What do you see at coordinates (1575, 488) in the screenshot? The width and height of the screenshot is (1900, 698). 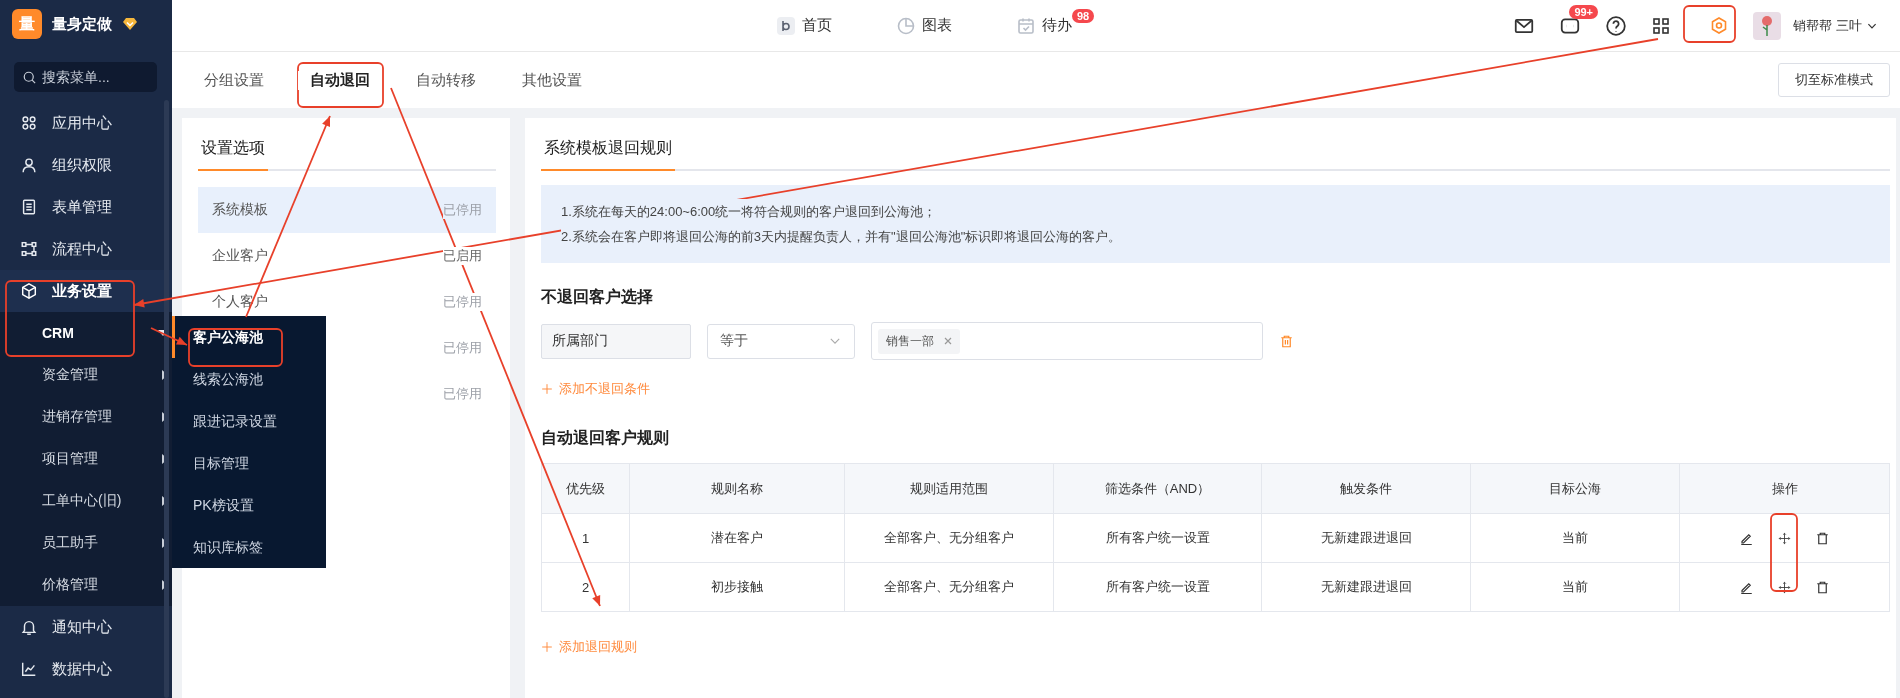 I see `column-header: 目标公海` at bounding box center [1575, 488].